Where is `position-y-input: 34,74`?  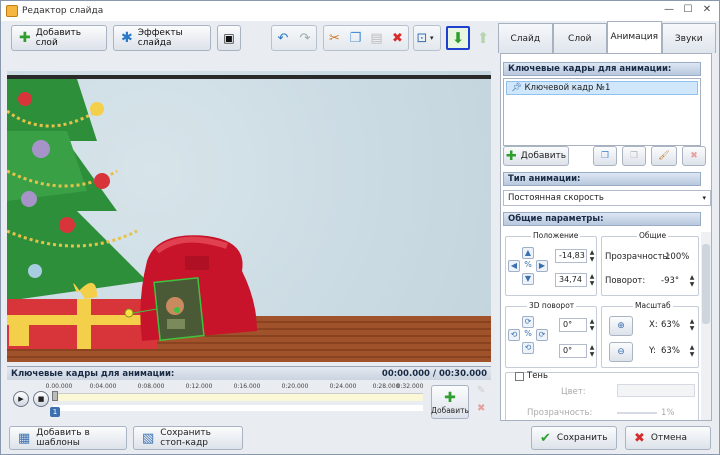
position-y-input: 34,74 is located at coordinates (571, 280).